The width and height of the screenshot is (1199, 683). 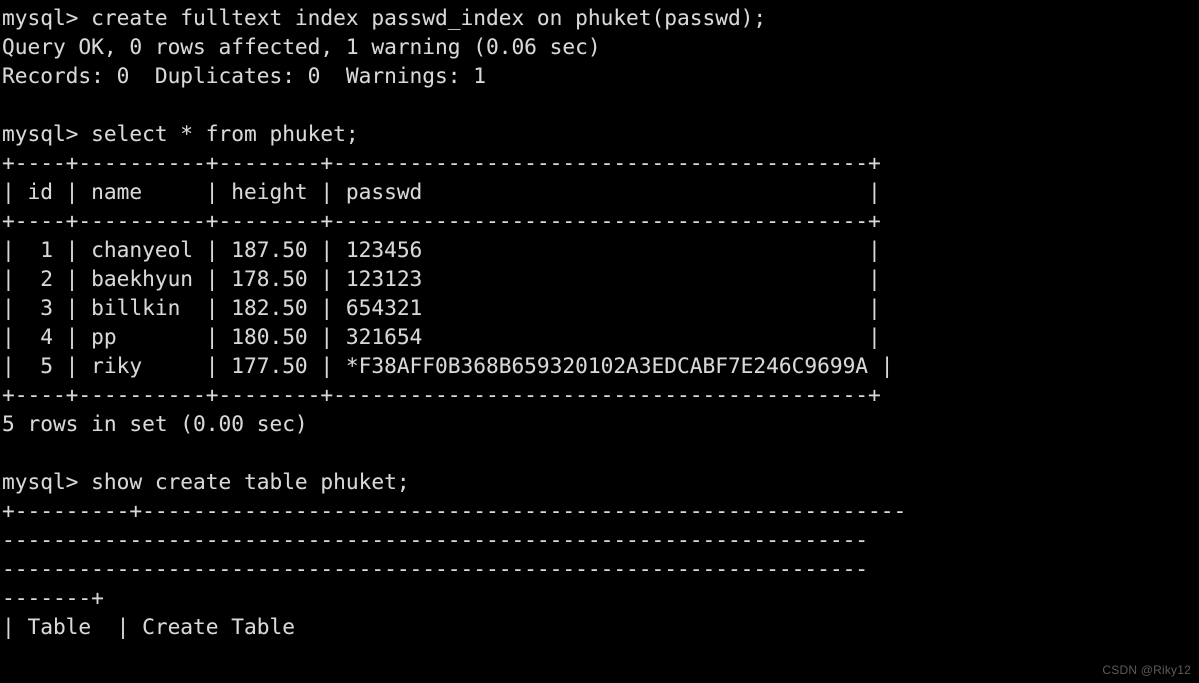 I want to click on terminal-line: | id | name | height | passwd |, so click(x=441, y=191).